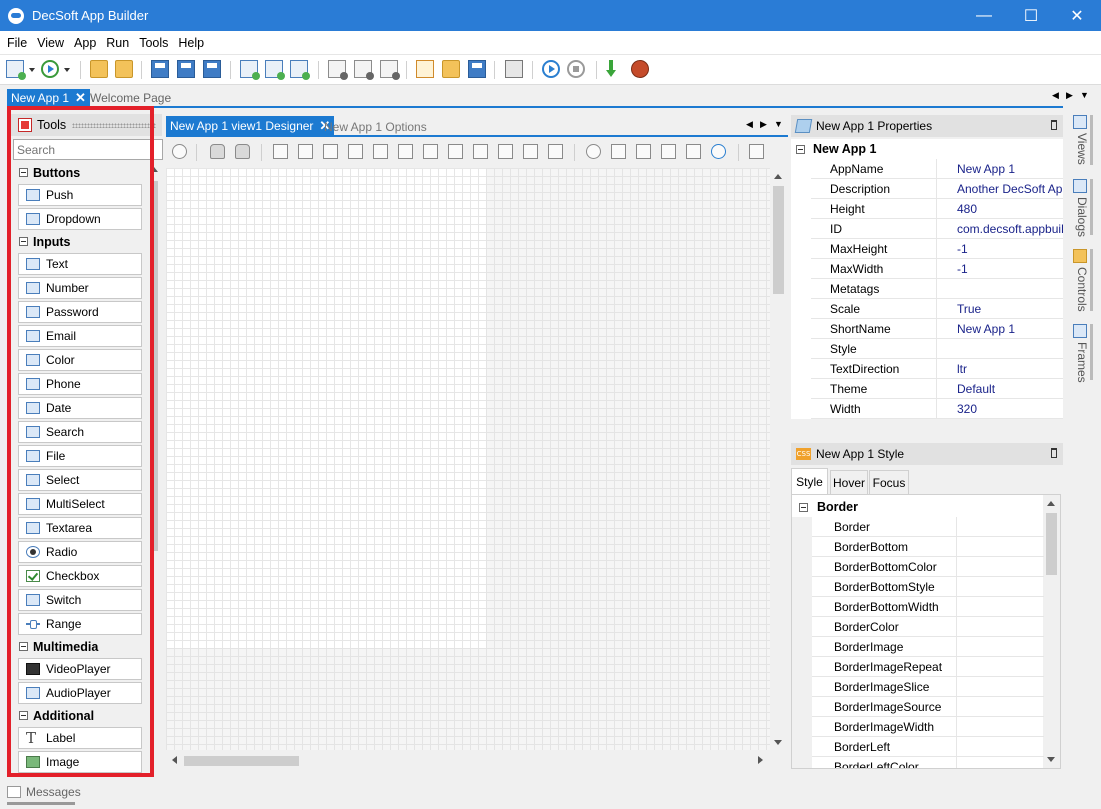  Describe the element at coordinates (643, 151) in the screenshot. I see `paste-icon` at that location.